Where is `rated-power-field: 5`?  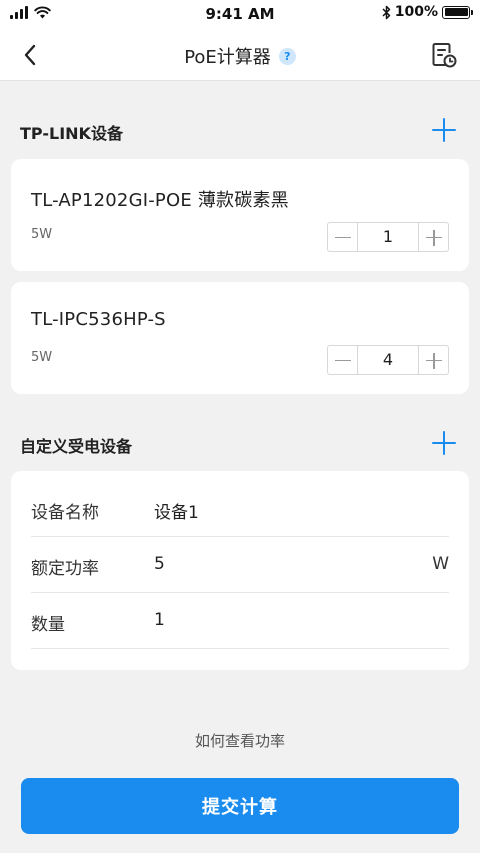
rated-power-field: 5 is located at coordinates (159, 564).